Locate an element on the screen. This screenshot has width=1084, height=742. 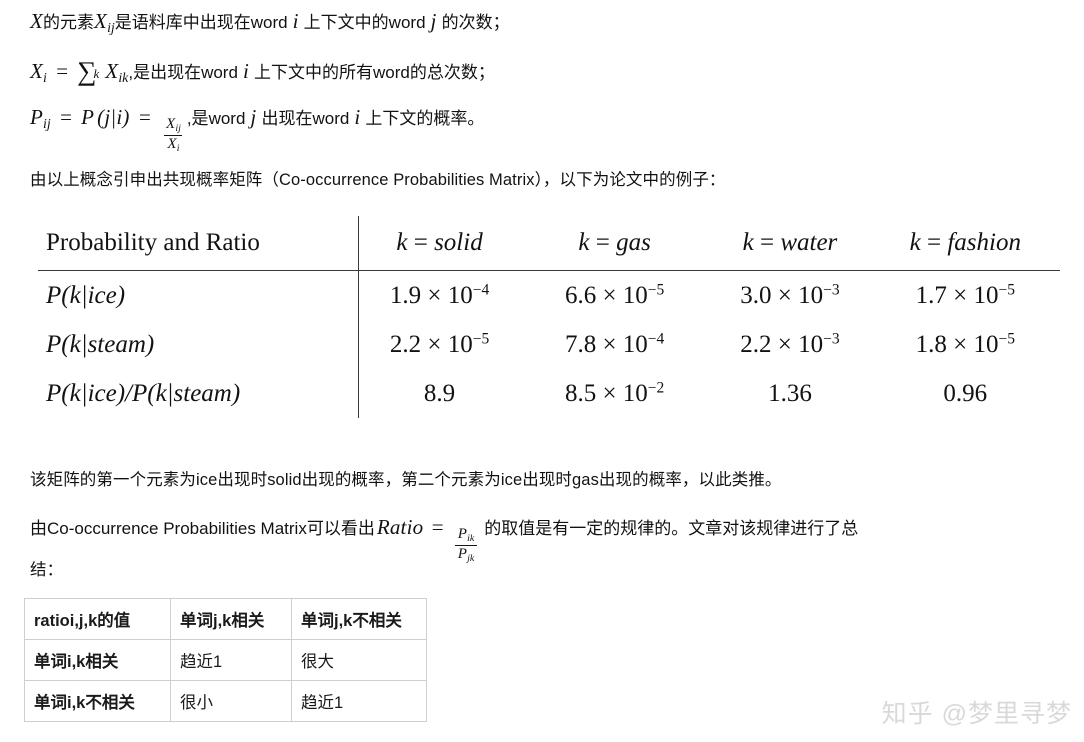
formula1-index-i: i is located at coordinates (295, 21).